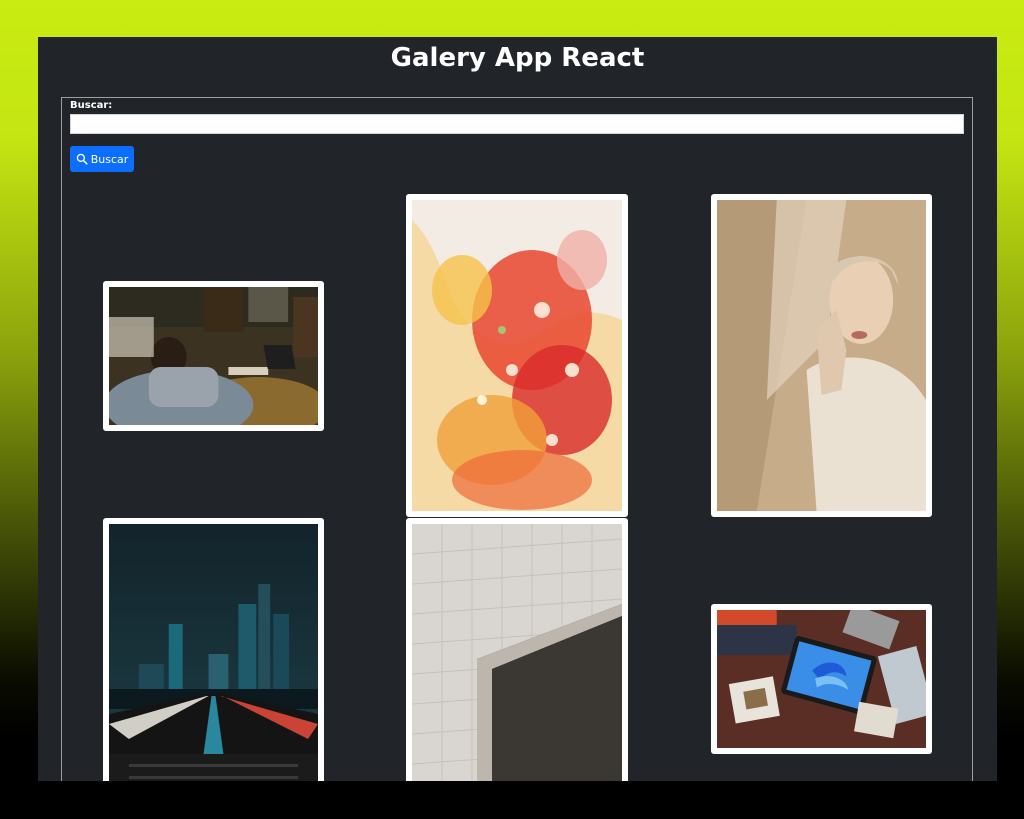 The height and width of the screenshot is (819, 1024). I want to click on photo-portrait-image, so click(821, 355).